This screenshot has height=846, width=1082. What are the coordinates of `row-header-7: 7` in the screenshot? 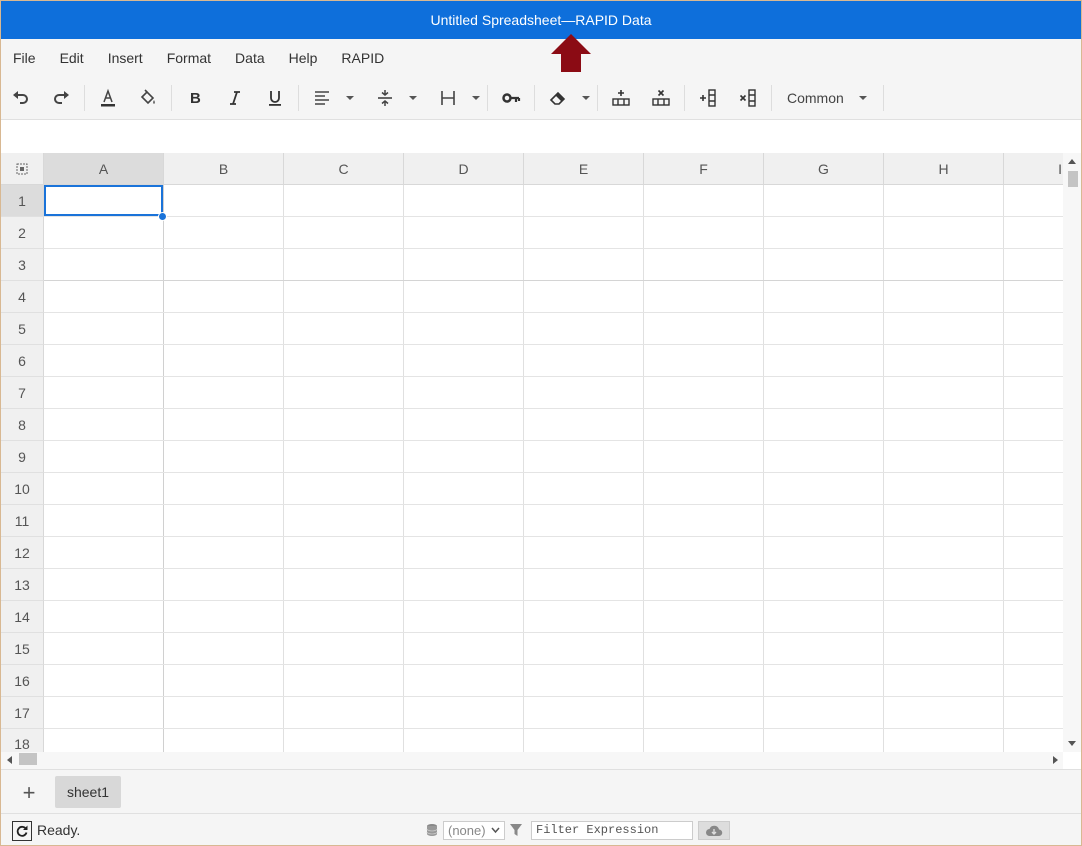 It's located at (22, 393).